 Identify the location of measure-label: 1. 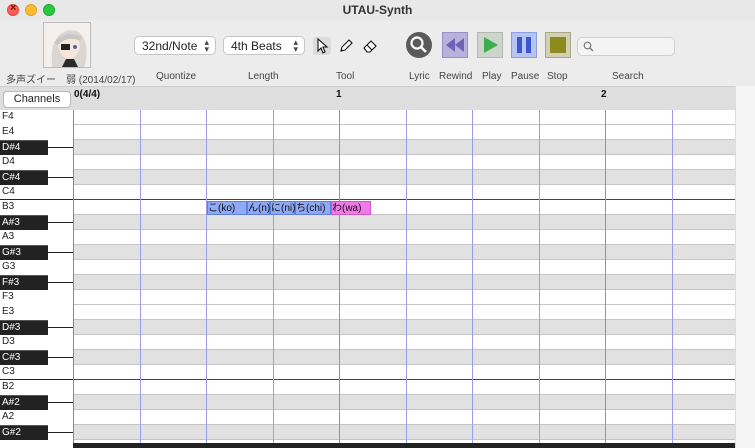
(339, 94).